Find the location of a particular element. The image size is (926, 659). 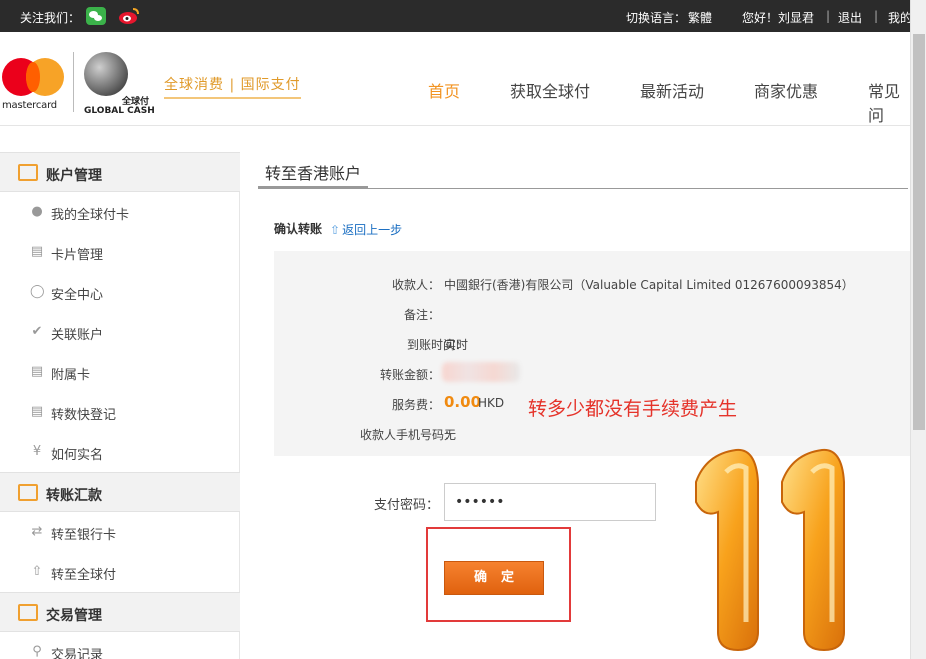

sidebar-item-fps-register: ▤ 转数快登记 is located at coordinates (120, 412).